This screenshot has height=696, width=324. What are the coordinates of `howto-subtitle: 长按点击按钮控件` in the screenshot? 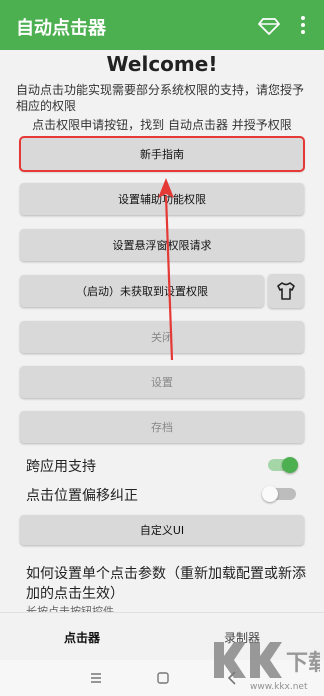 It's located at (70, 608).